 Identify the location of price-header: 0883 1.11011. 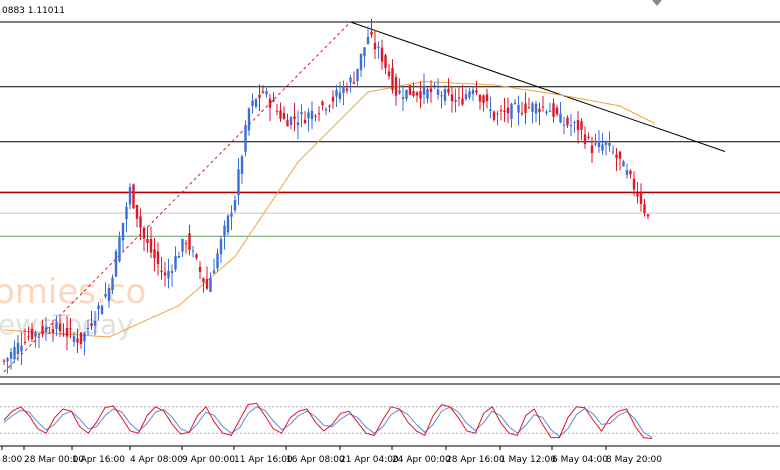
(33, 11).